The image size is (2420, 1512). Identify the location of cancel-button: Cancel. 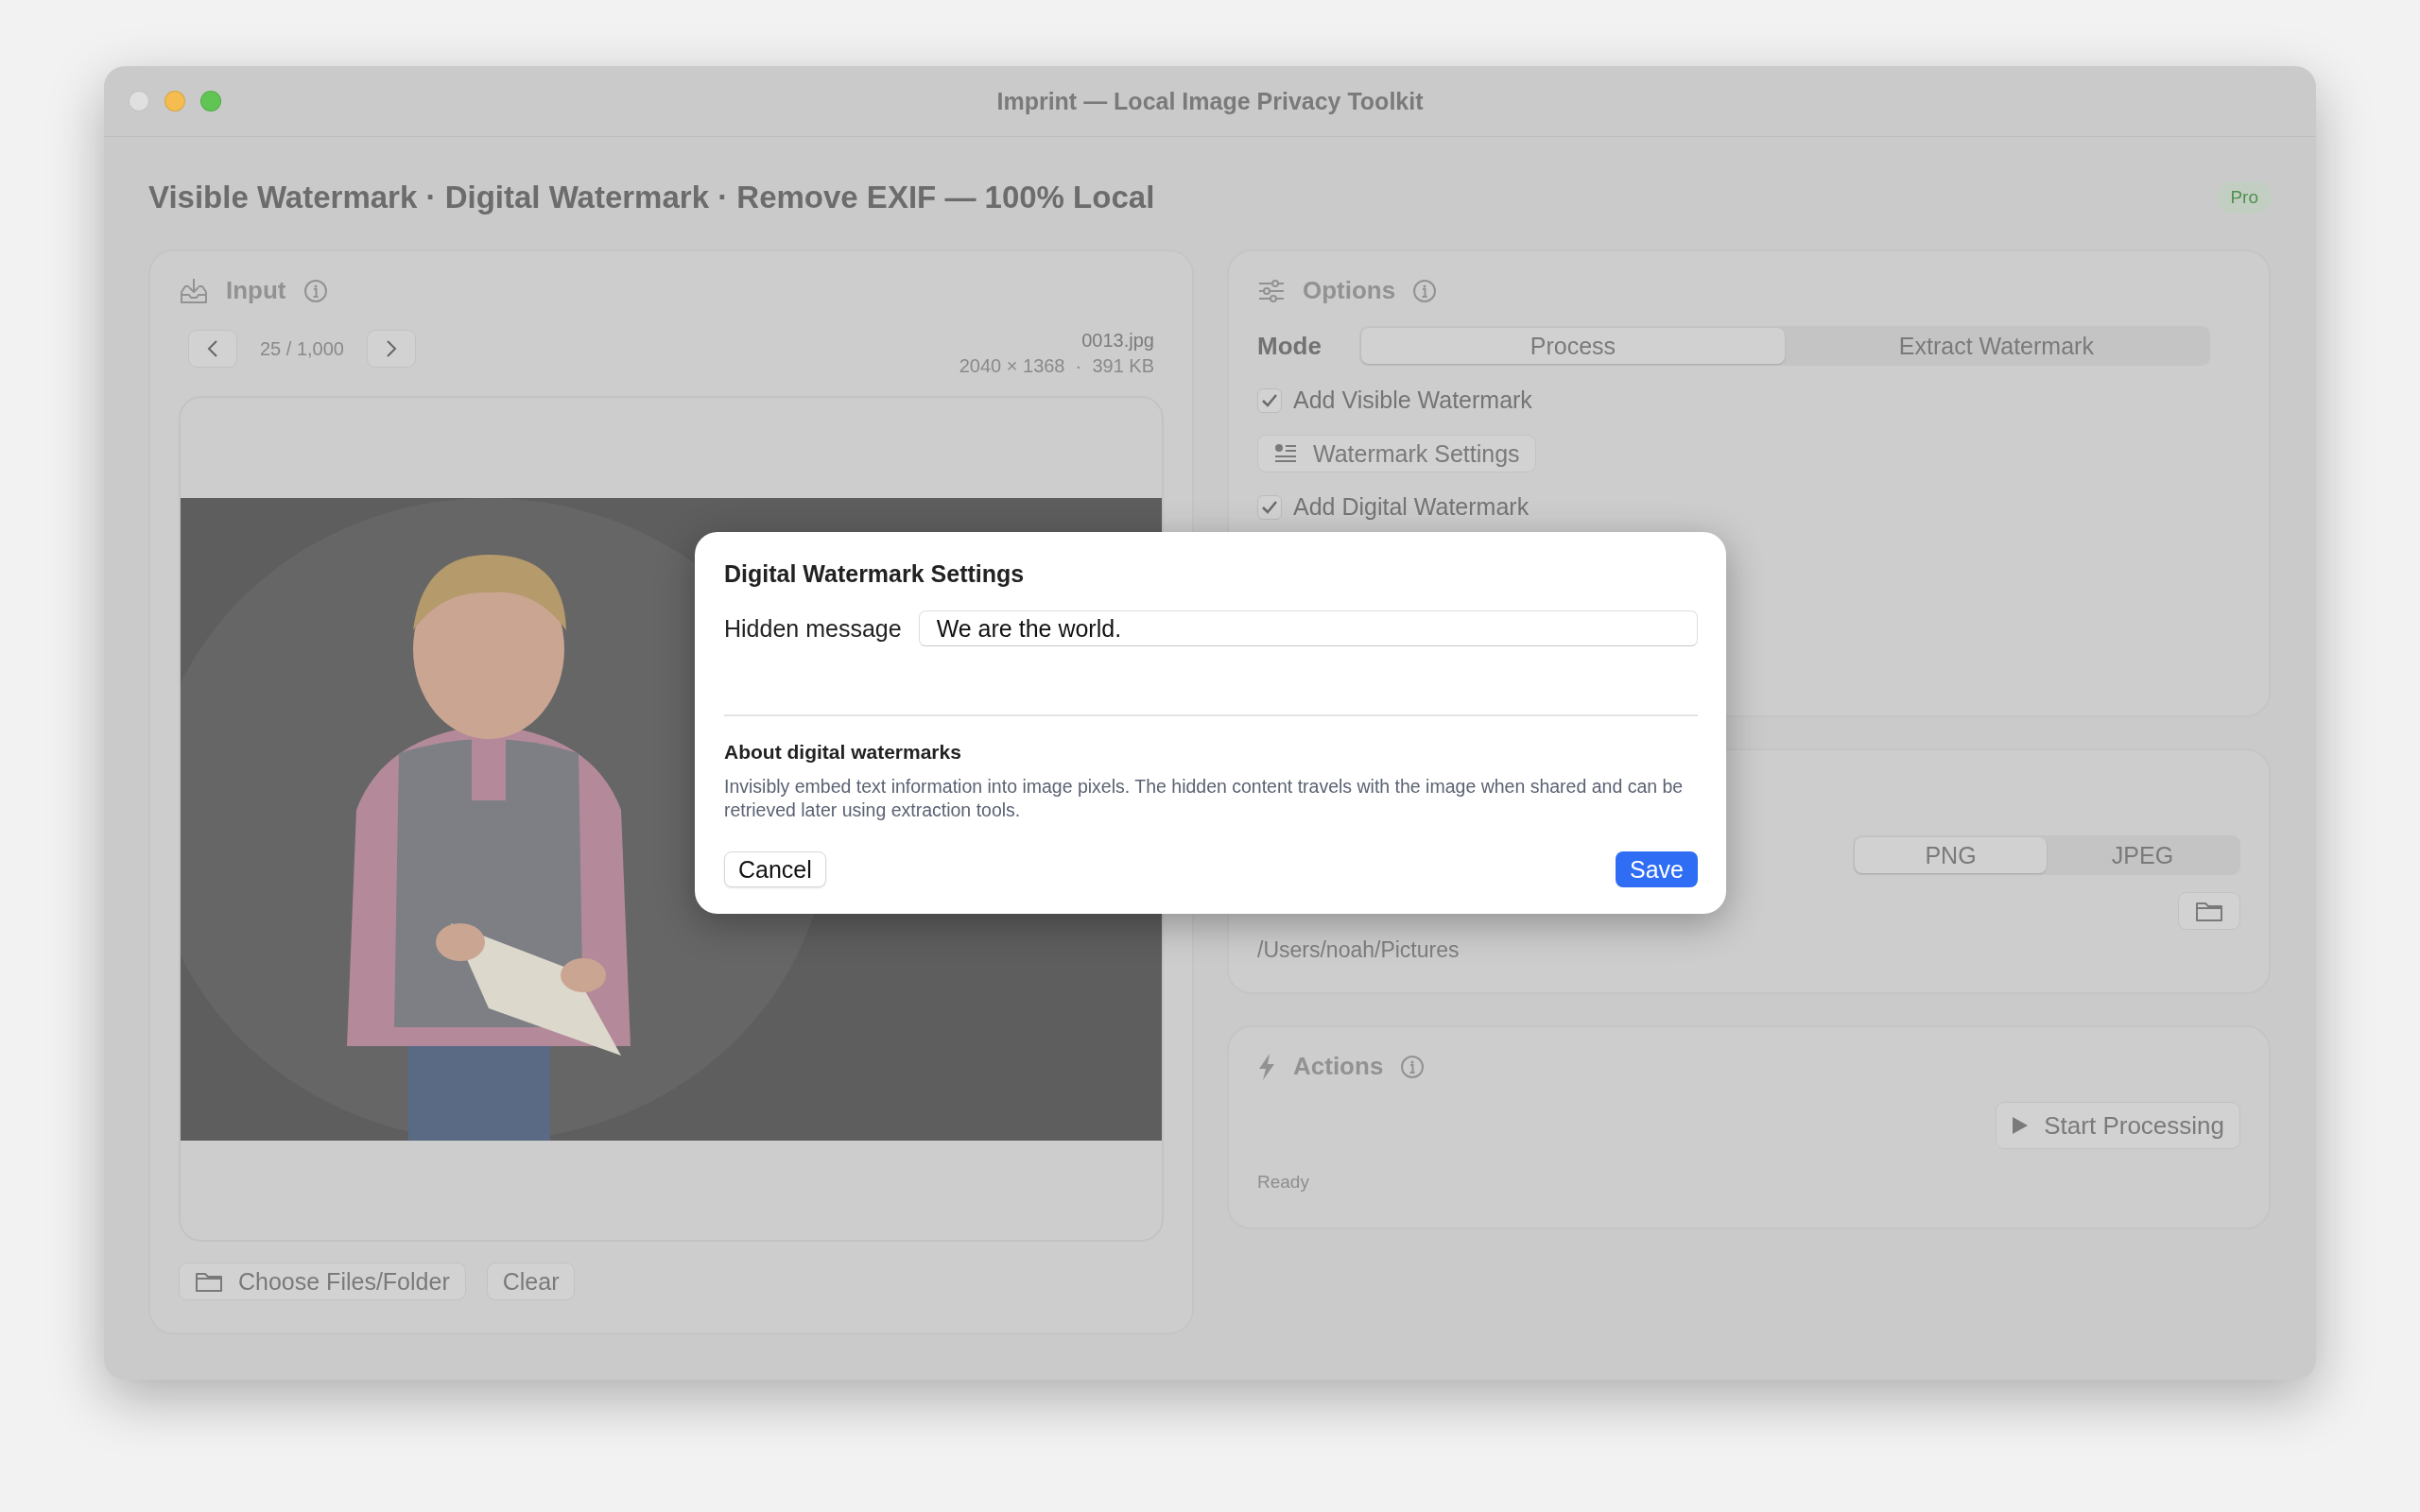
(775, 869).